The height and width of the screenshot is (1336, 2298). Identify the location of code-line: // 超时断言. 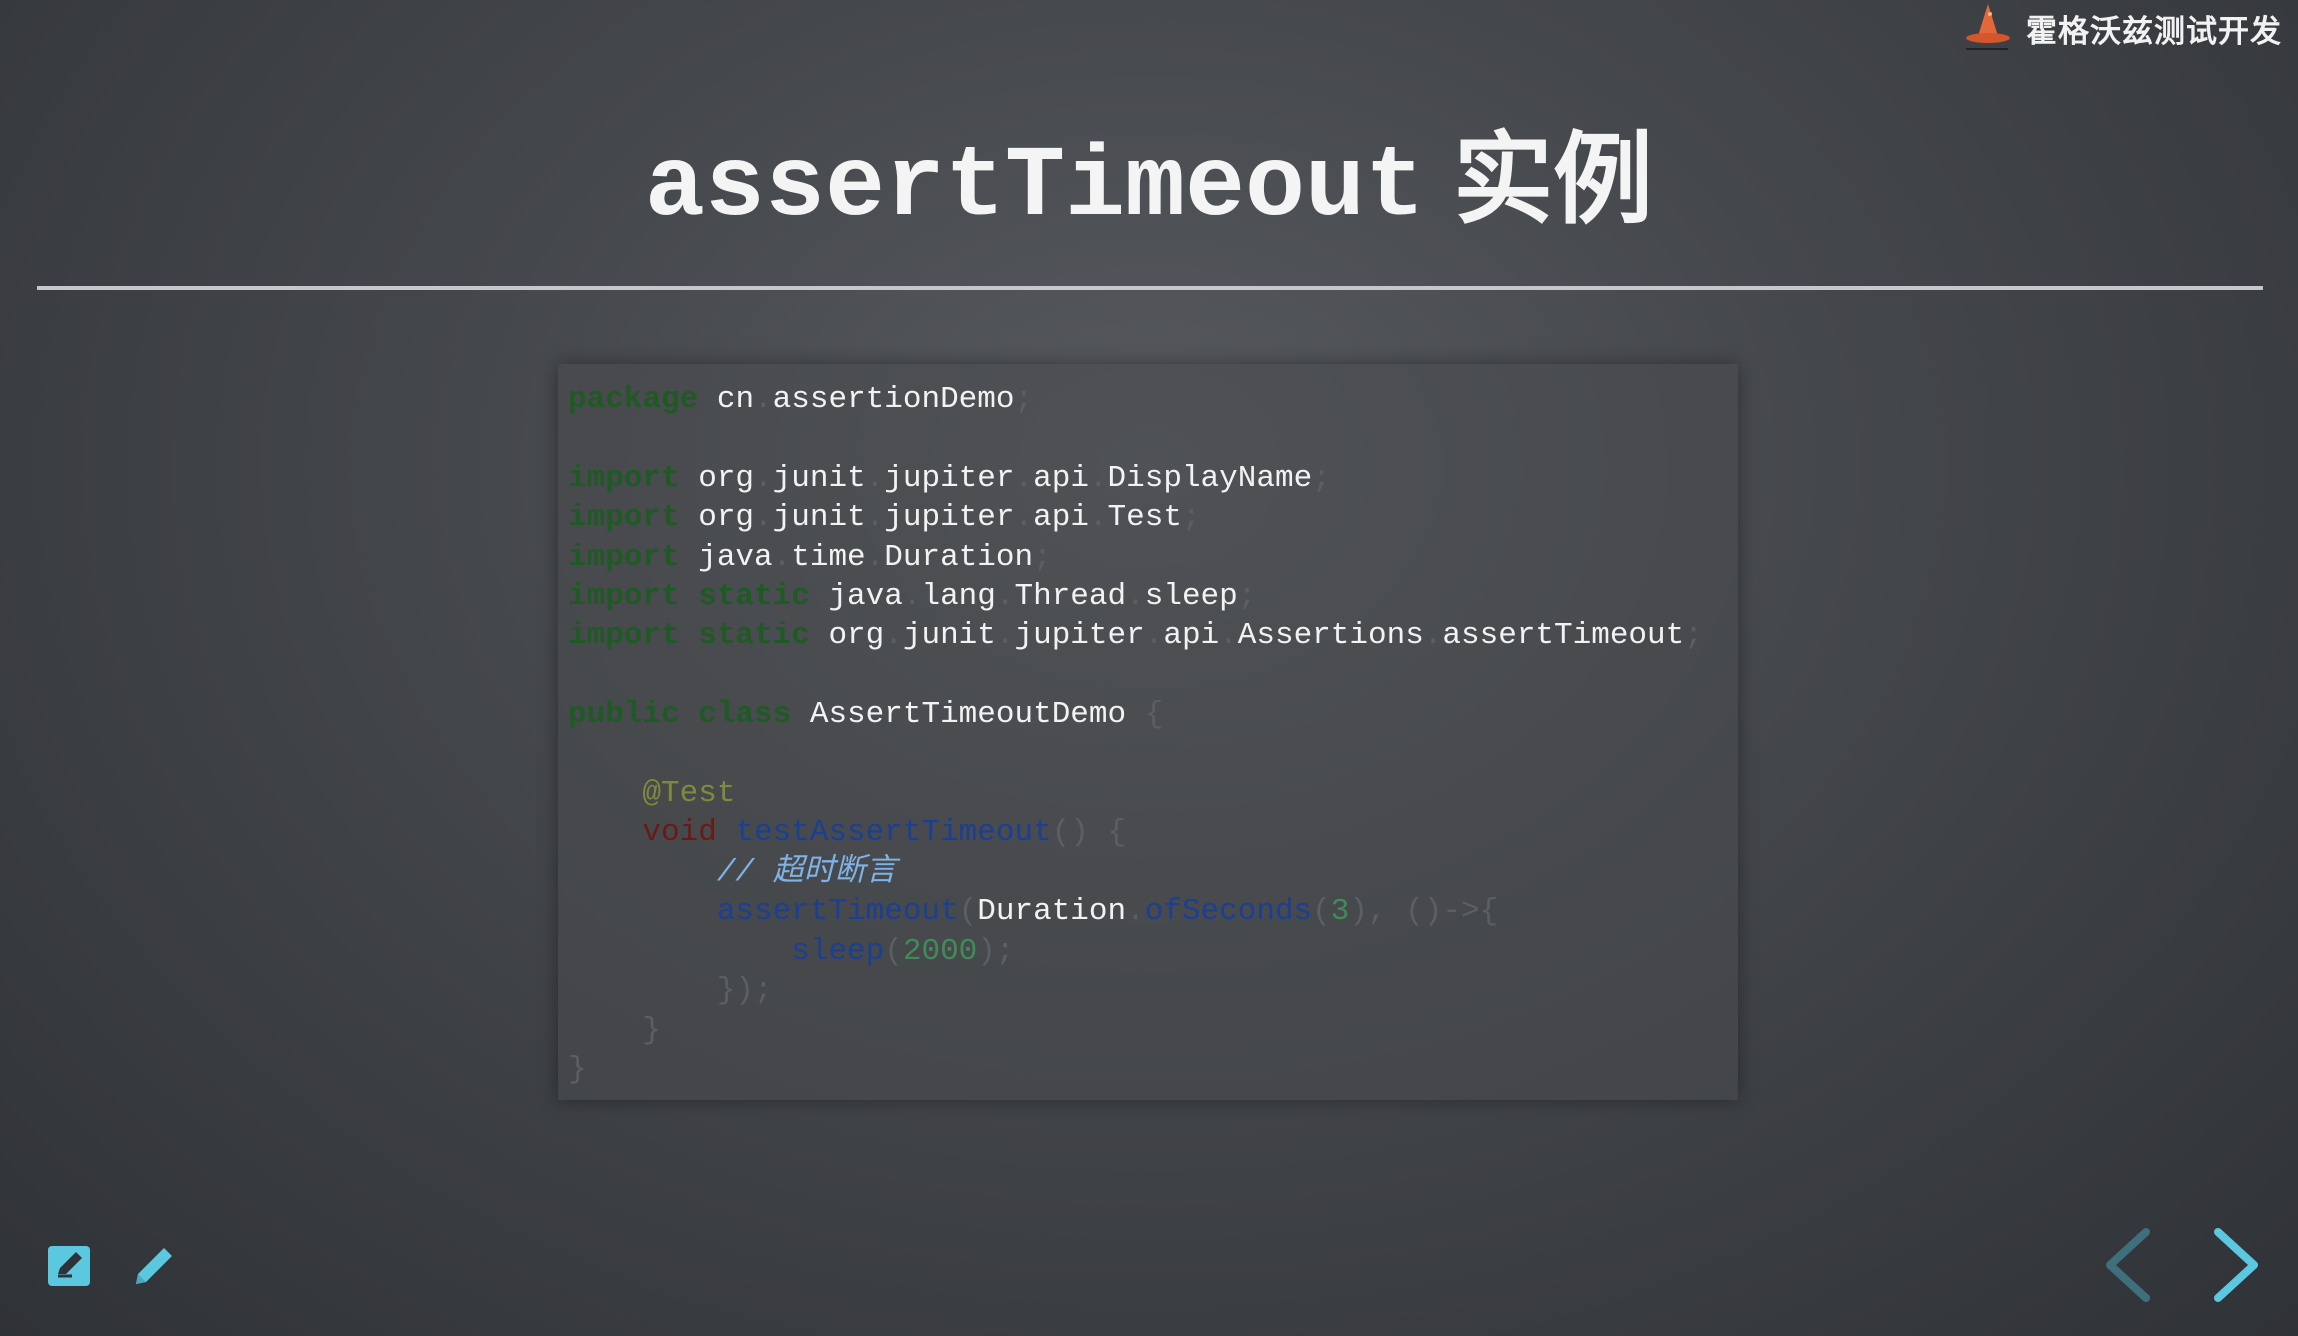
(732, 872).